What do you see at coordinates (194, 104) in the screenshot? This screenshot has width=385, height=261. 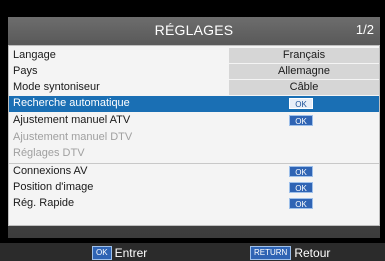 I see `setting-recherche-automatique: Recherche automatique OK` at bounding box center [194, 104].